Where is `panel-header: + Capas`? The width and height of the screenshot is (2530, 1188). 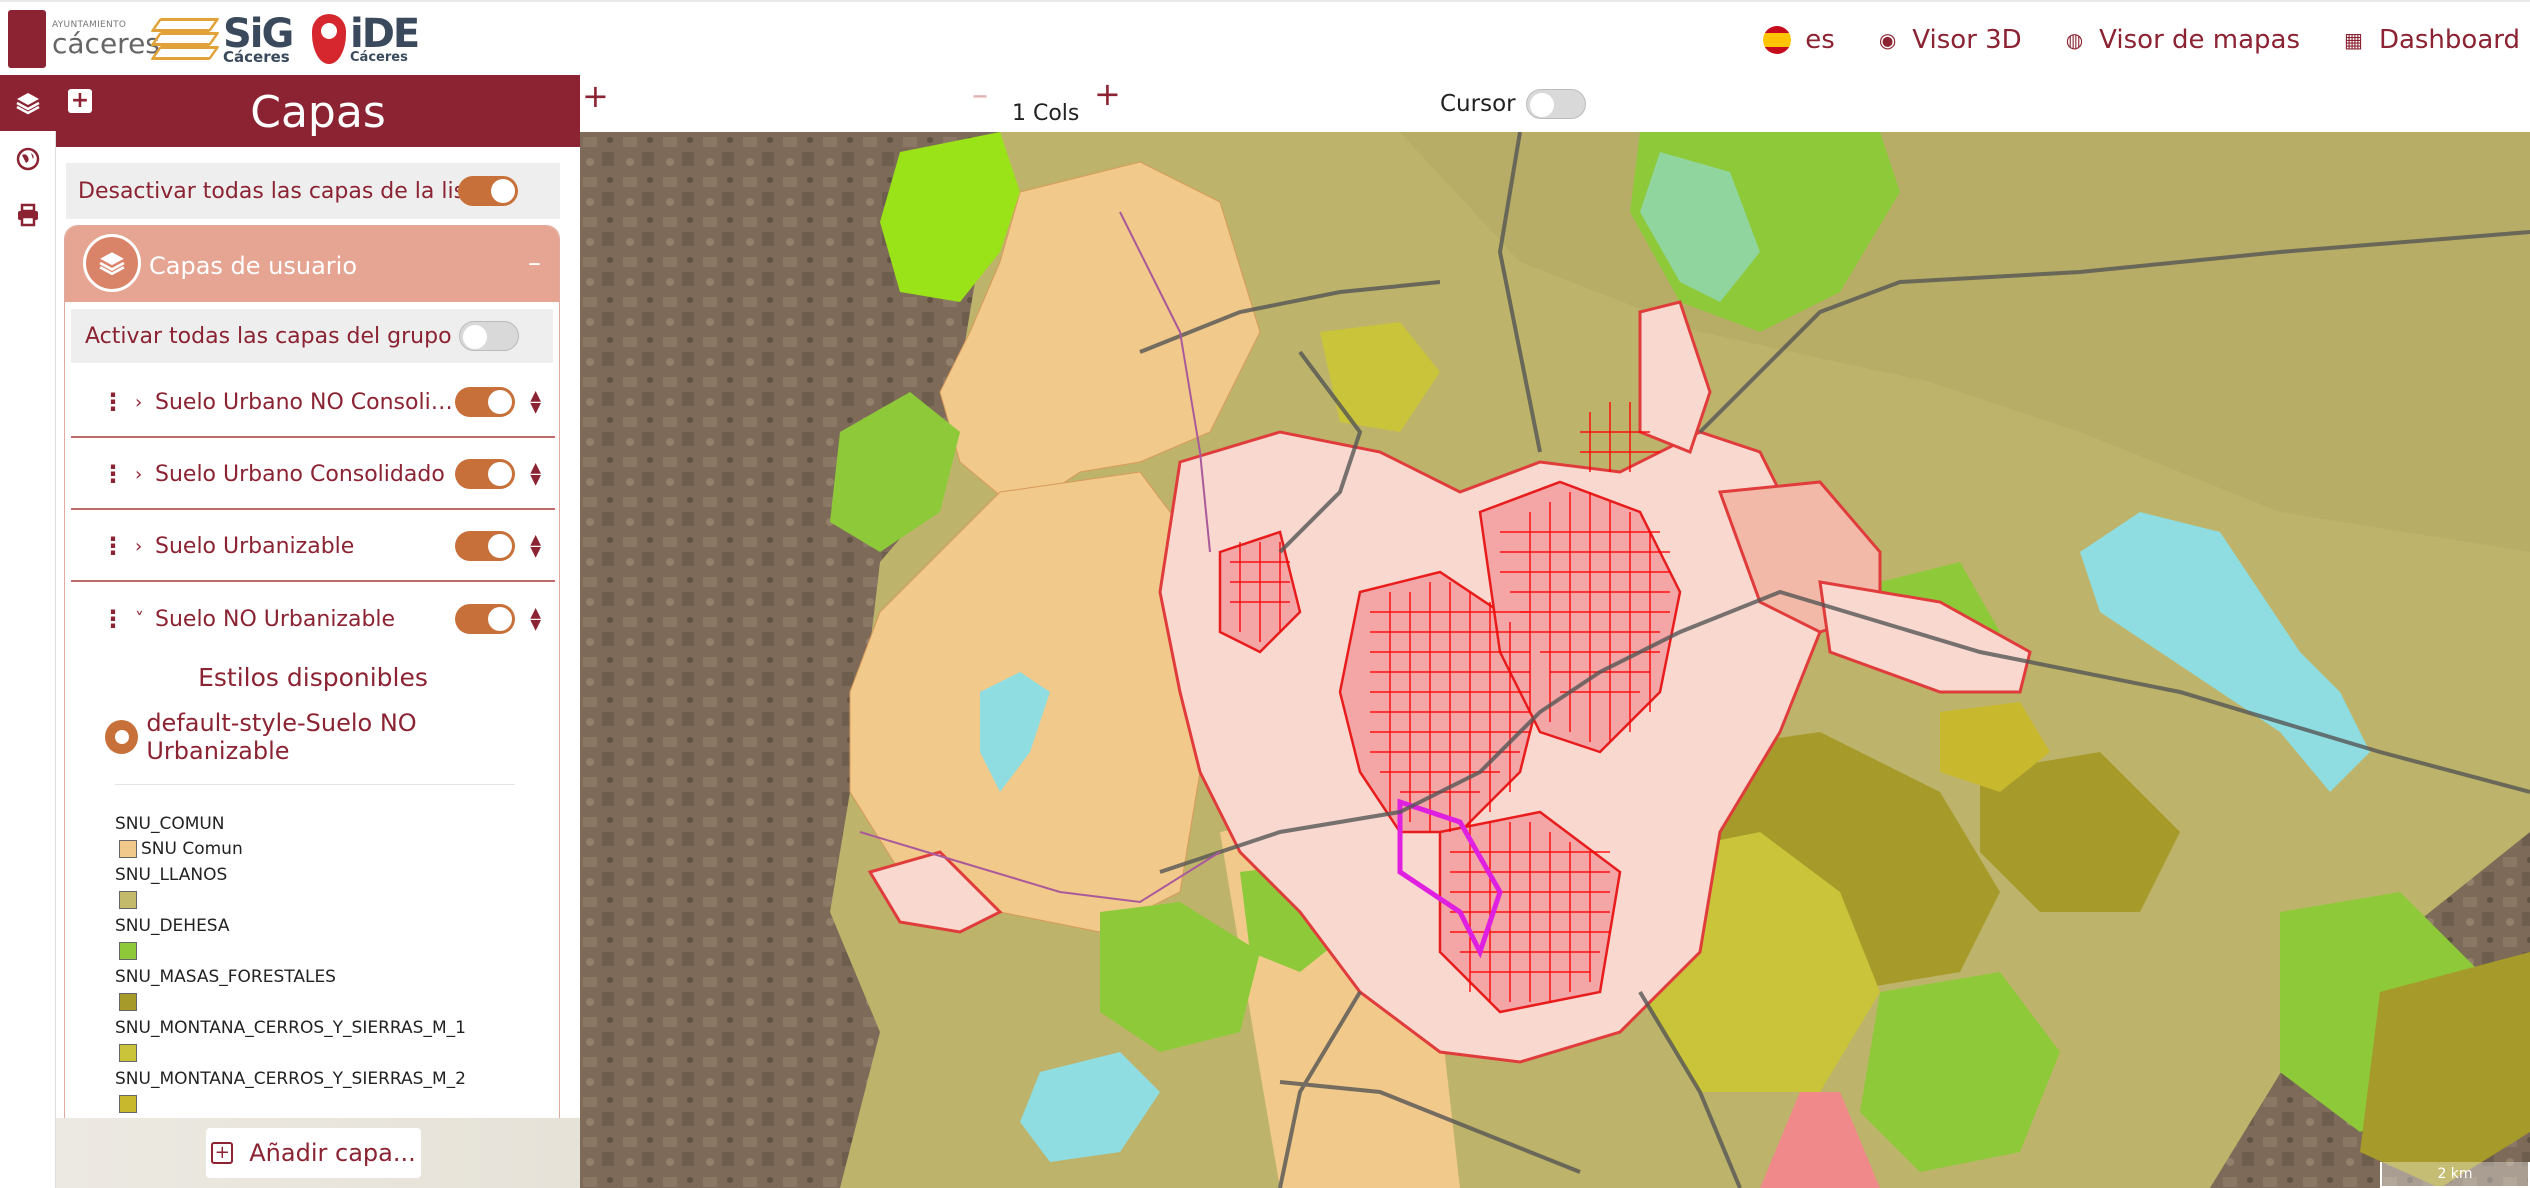 panel-header: + Capas is located at coordinates (318, 111).